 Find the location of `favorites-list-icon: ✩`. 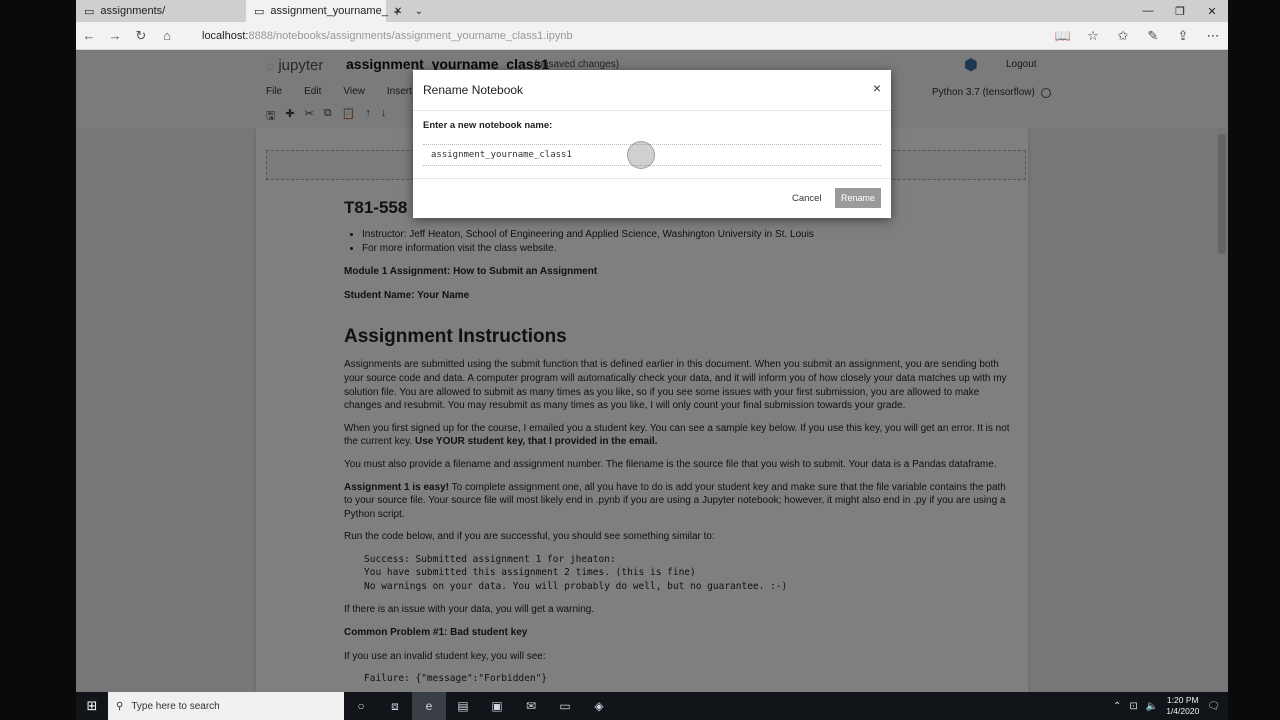

favorites-list-icon: ✩ is located at coordinates (1123, 36).